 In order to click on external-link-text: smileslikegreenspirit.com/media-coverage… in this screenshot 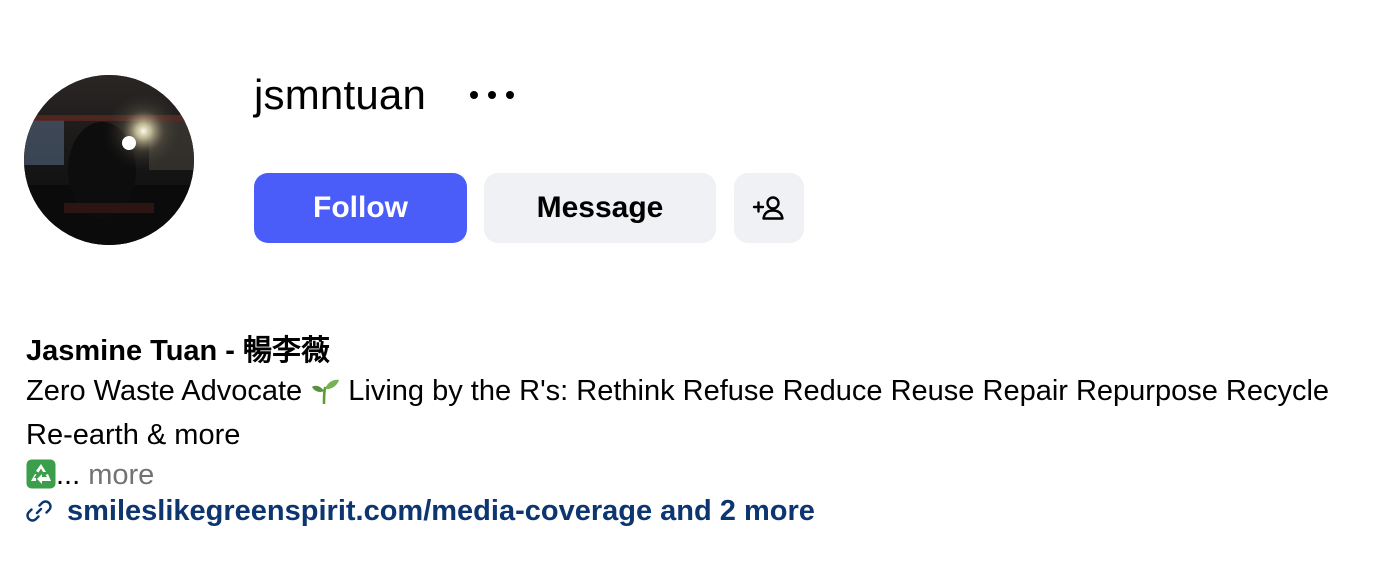, I will do `click(441, 511)`.